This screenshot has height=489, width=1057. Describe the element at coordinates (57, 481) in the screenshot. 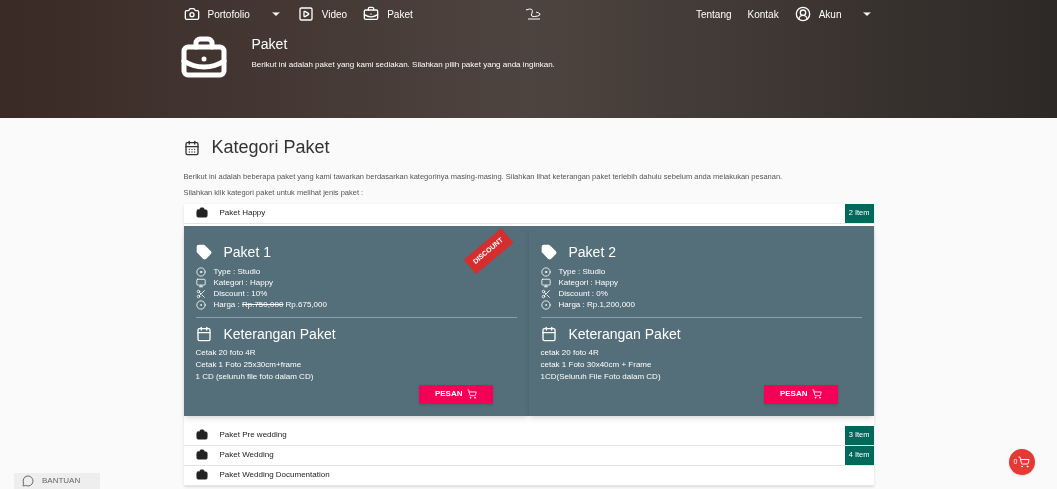

I see `help-button: BANTUAN` at that location.